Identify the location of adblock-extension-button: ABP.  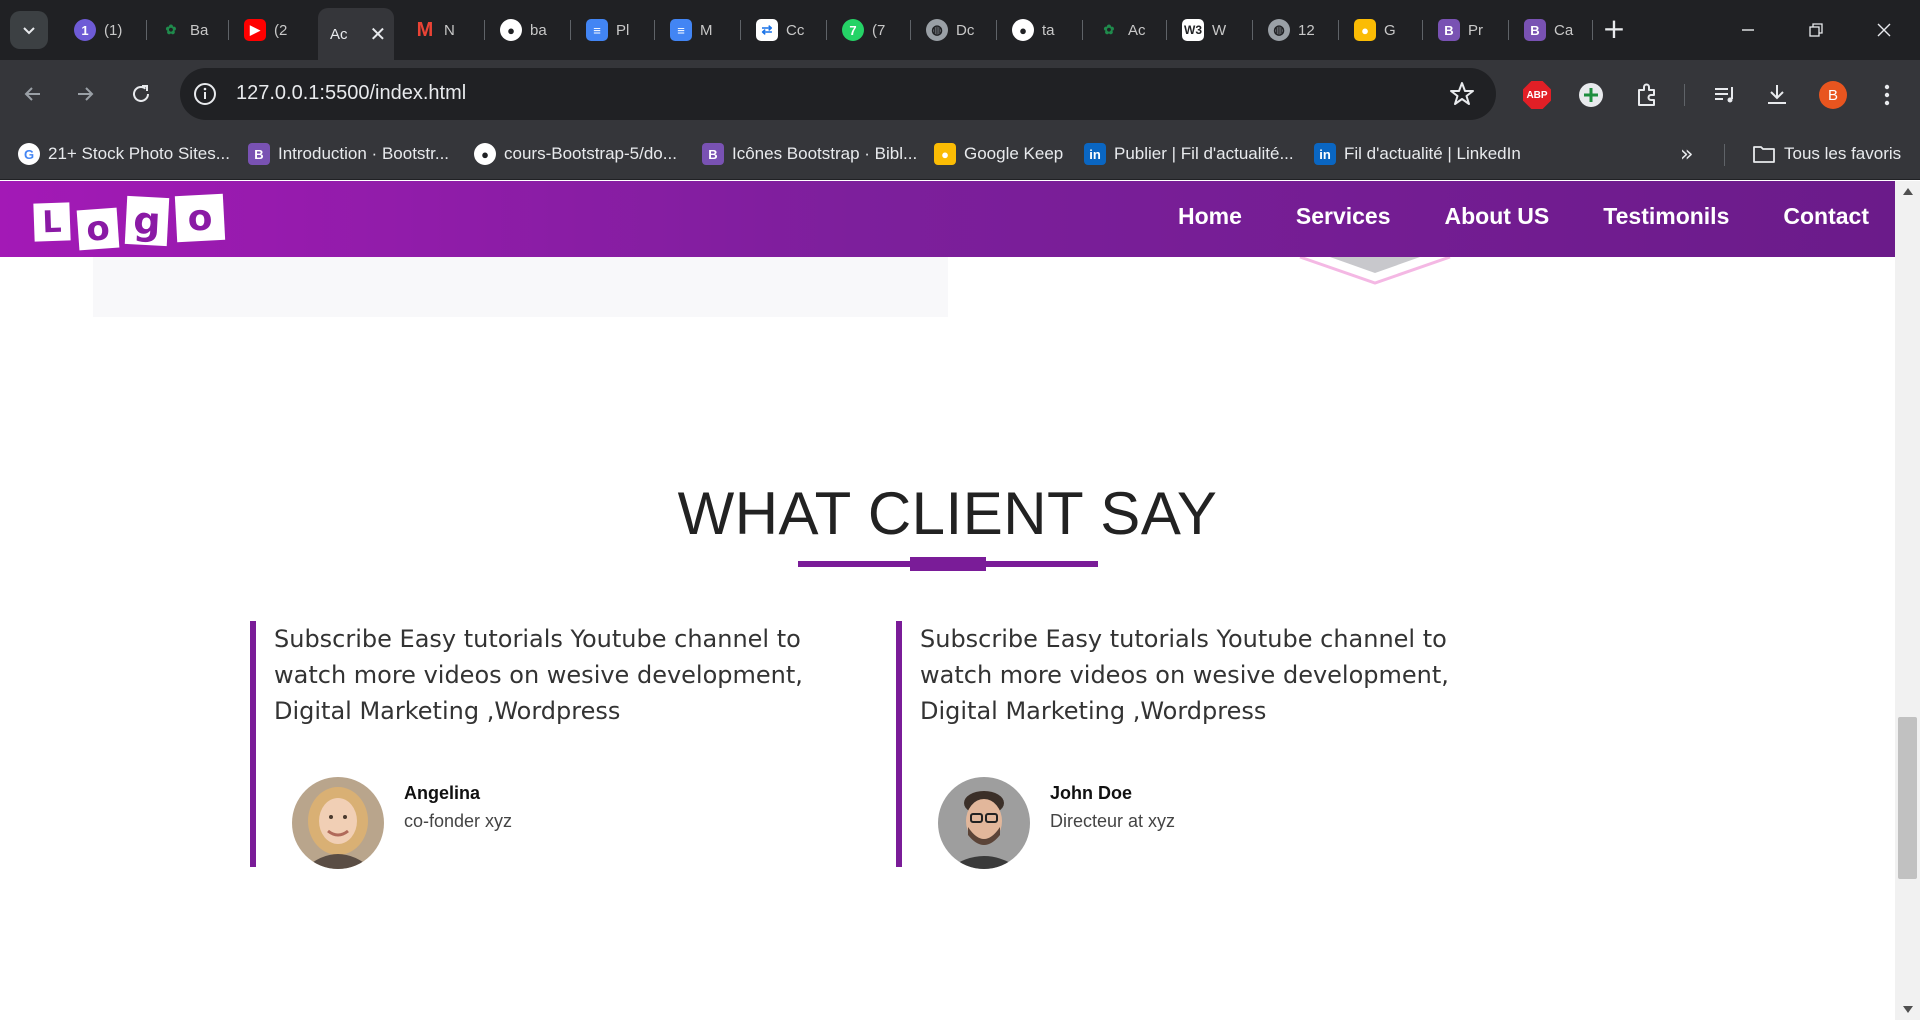
(1537, 95).